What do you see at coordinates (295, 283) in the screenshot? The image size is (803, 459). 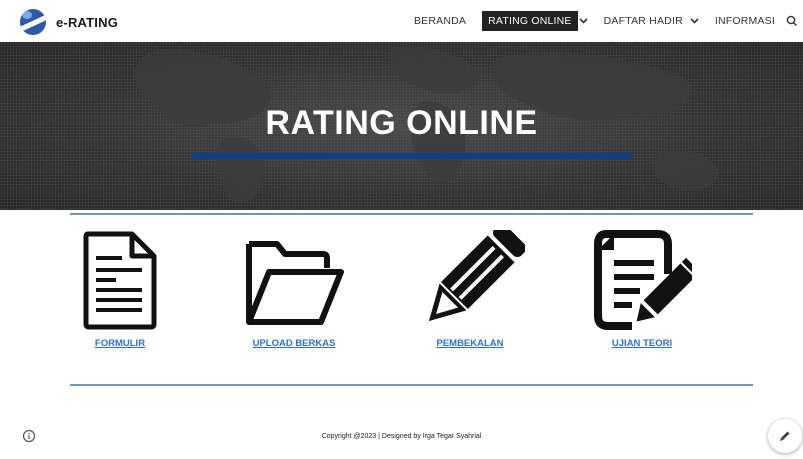 I see `folder-icon` at bounding box center [295, 283].